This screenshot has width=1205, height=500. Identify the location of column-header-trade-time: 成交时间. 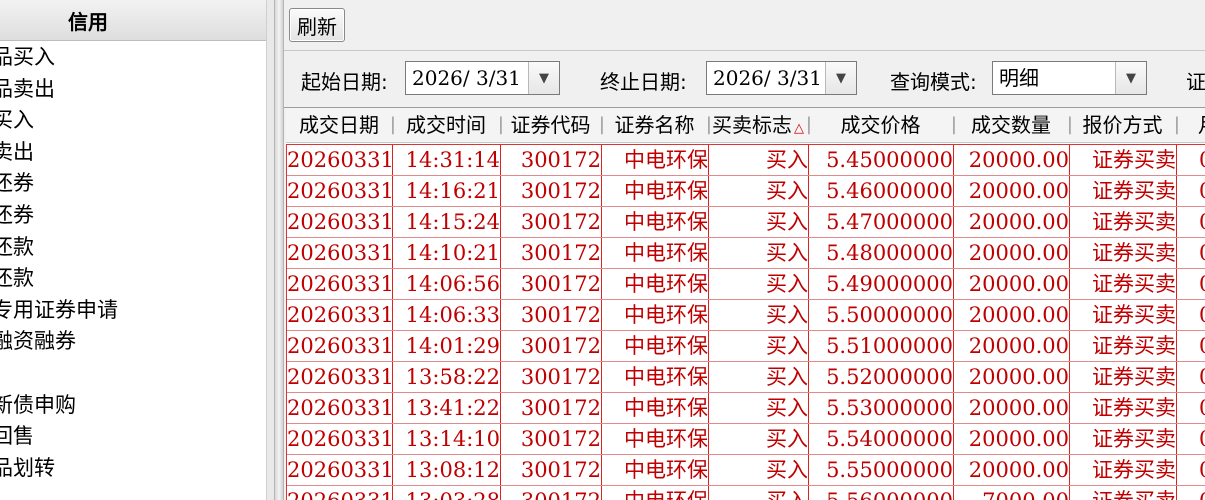
(448, 125).